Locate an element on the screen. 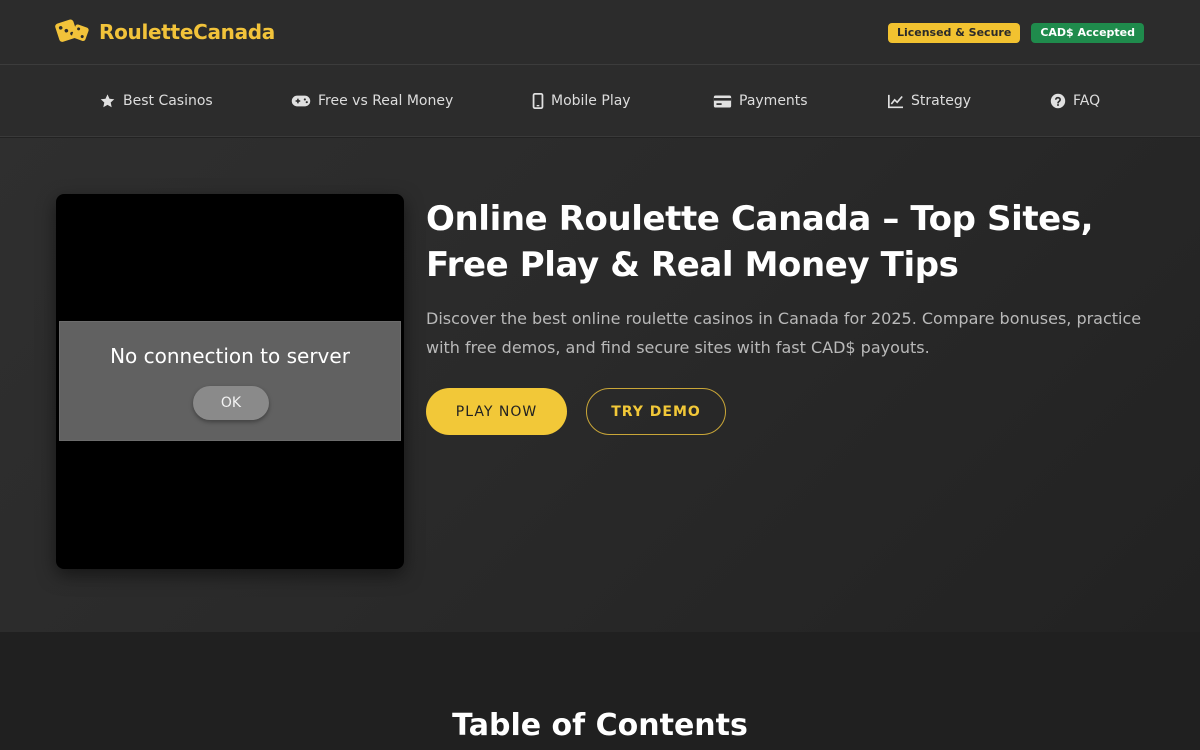 The width and height of the screenshot is (1200, 750). site-logo: RouletteCanada is located at coordinates (165, 32).